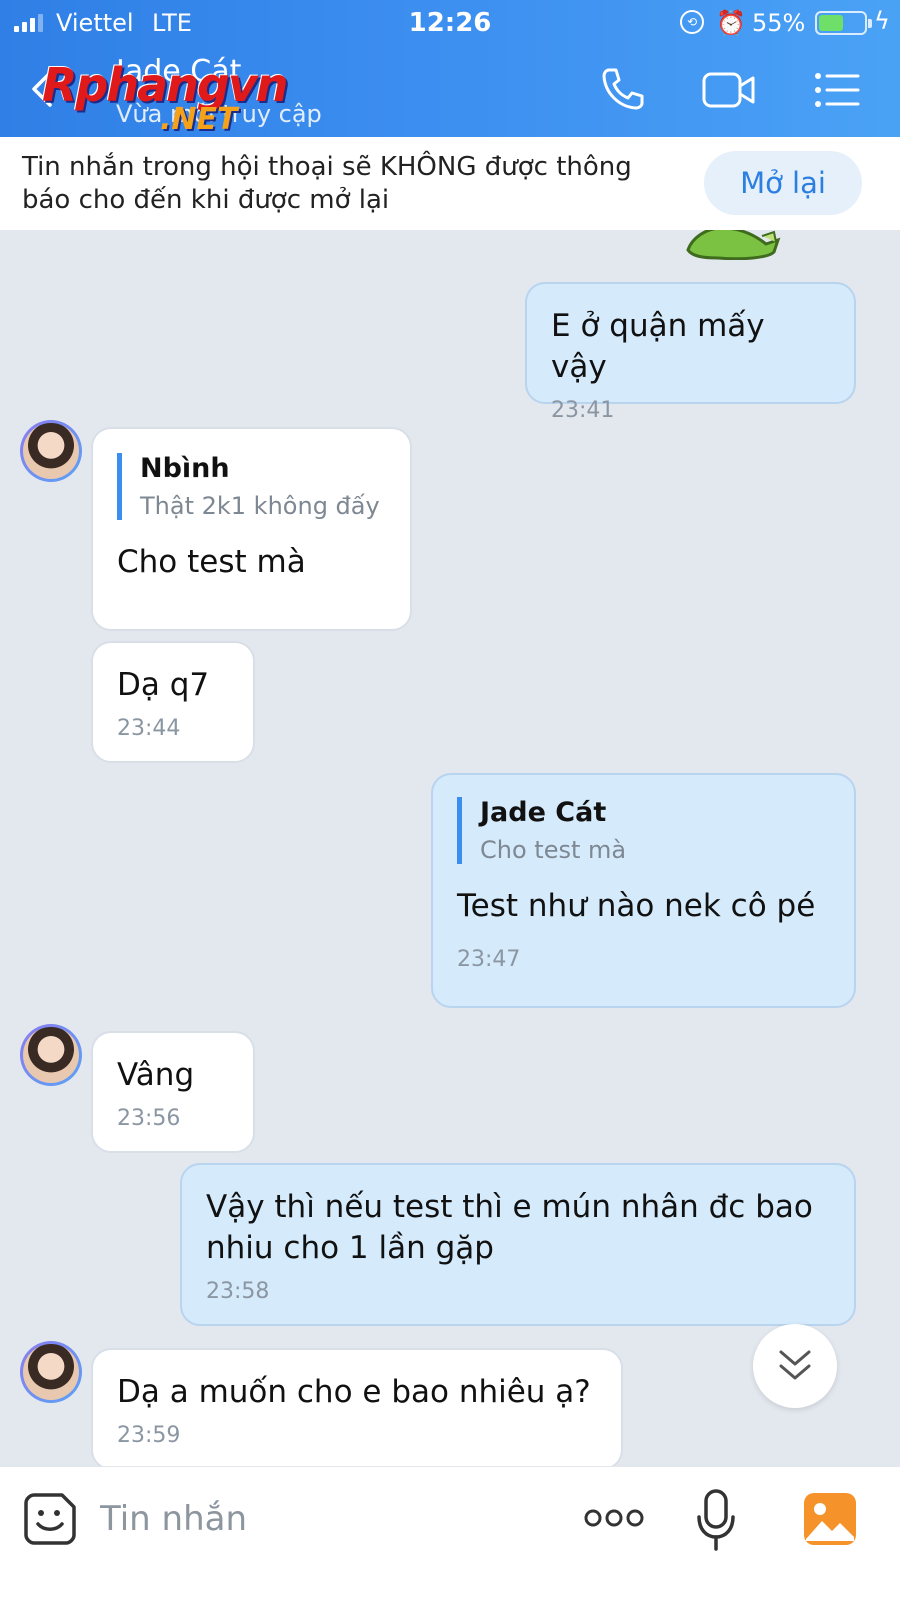  What do you see at coordinates (354, 1392) in the screenshot?
I see `message-text: Dạ a muốn cho e bao nhiêu ạ?` at bounding box center [354, 1392].